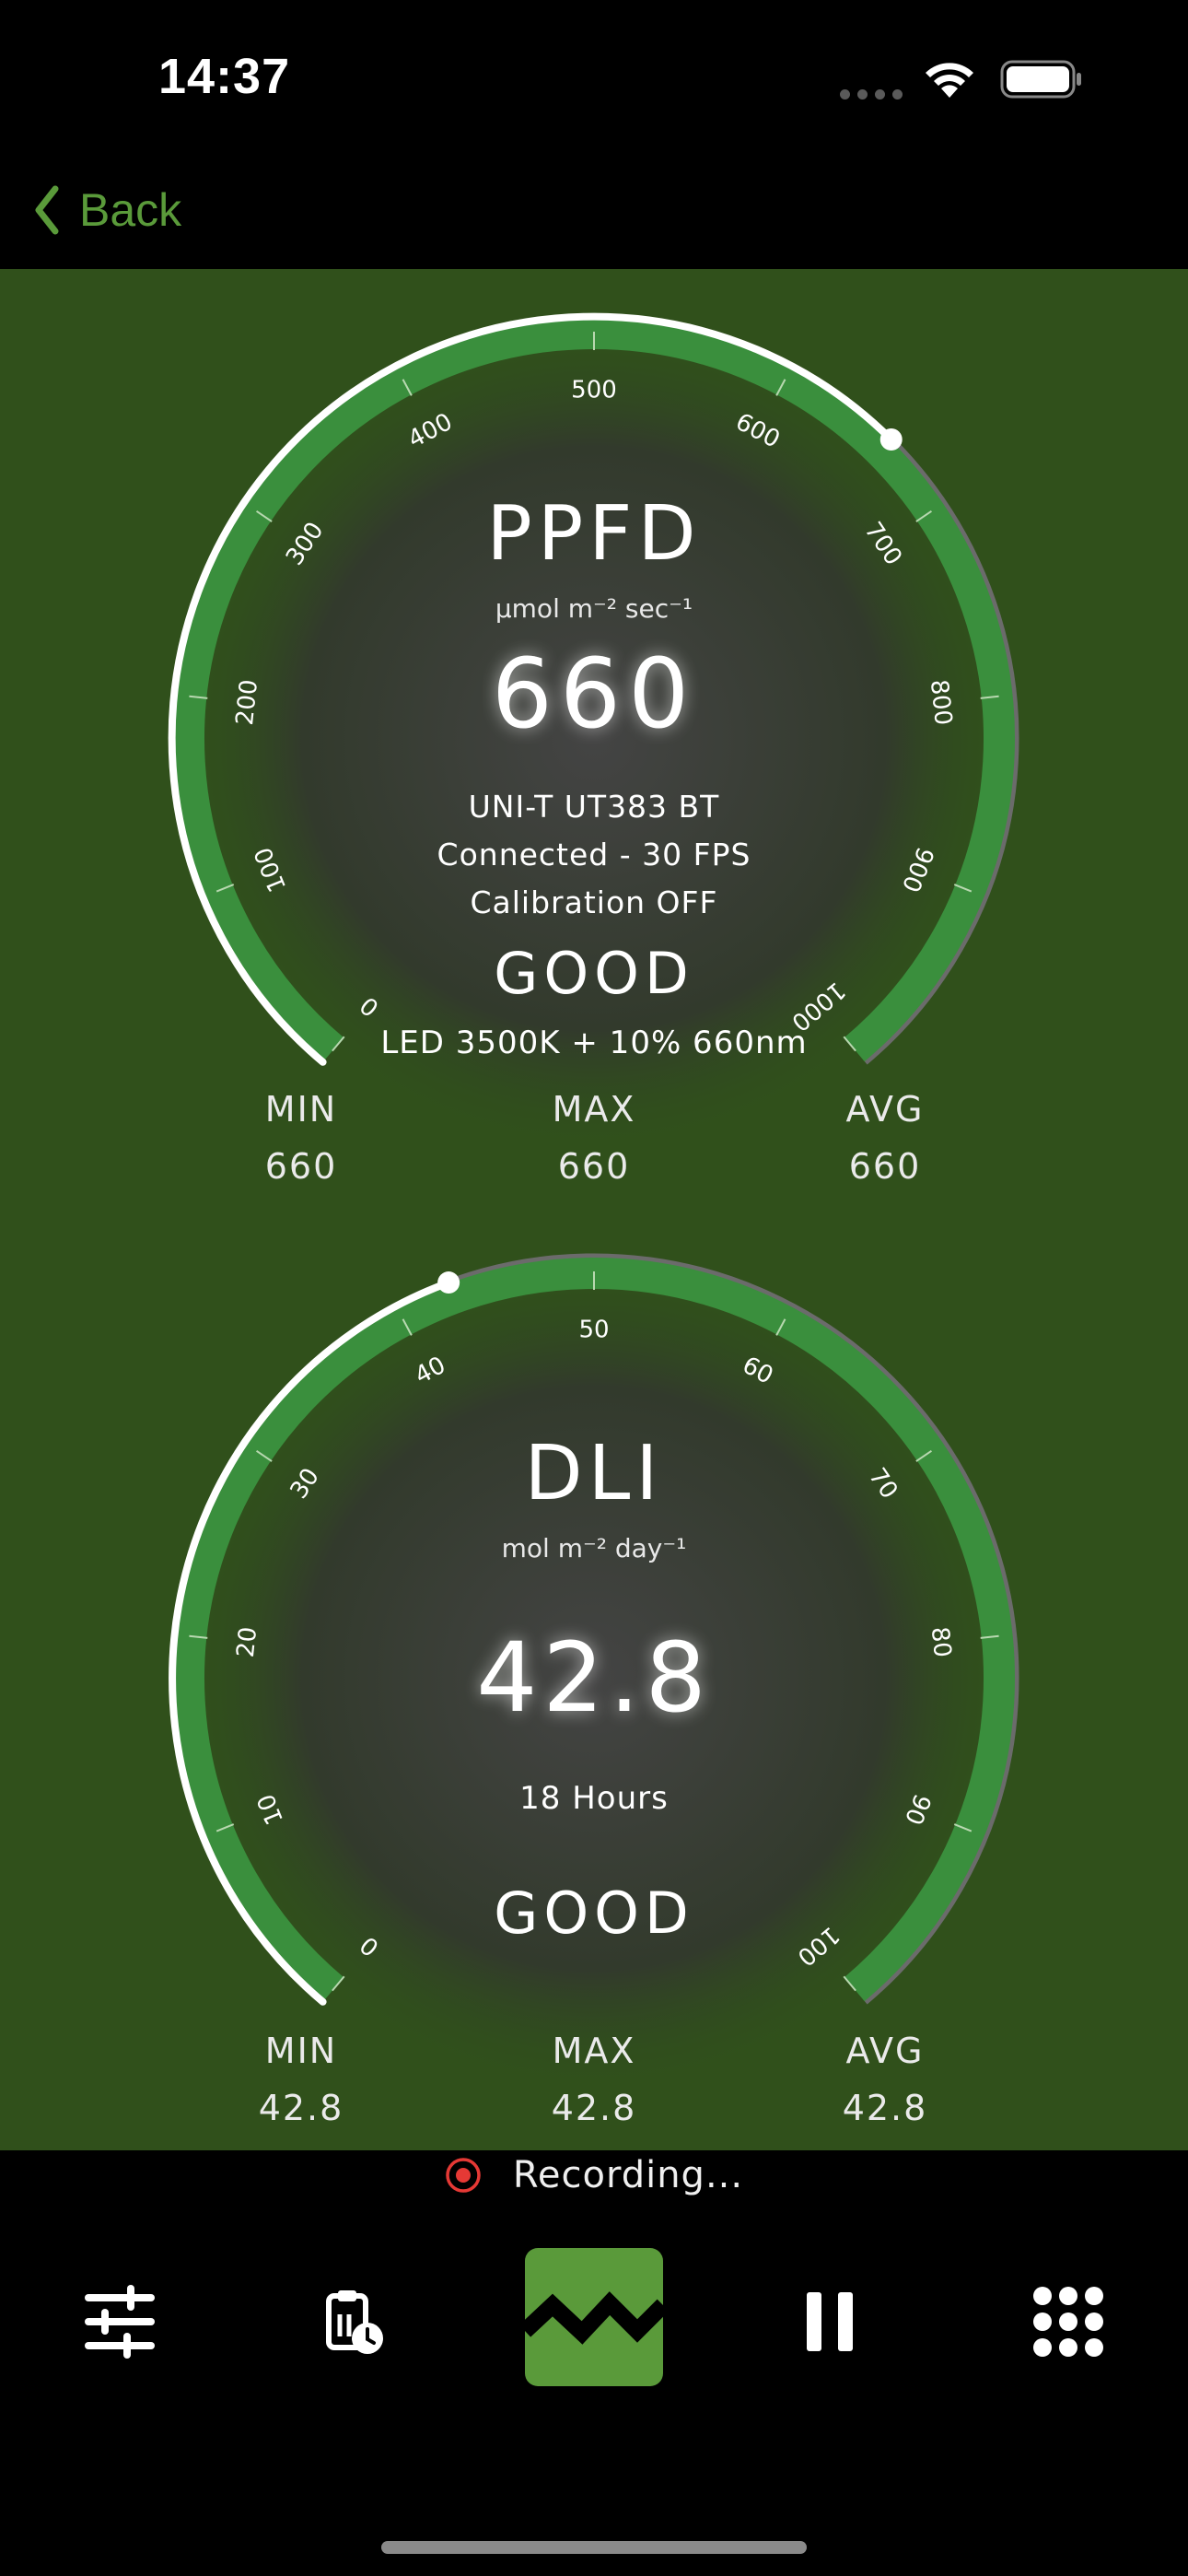 The image size is (1188, 2576). Describe the element at coordinates (594, 1473) in the screenshot. I see `dli-title: DLI` at that location.